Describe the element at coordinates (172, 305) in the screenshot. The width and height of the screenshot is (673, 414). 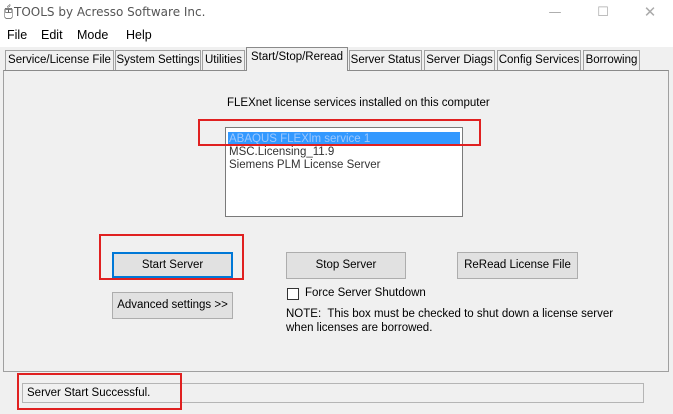
I see `advanced-settings-button: Advanced settings >>` at that location.